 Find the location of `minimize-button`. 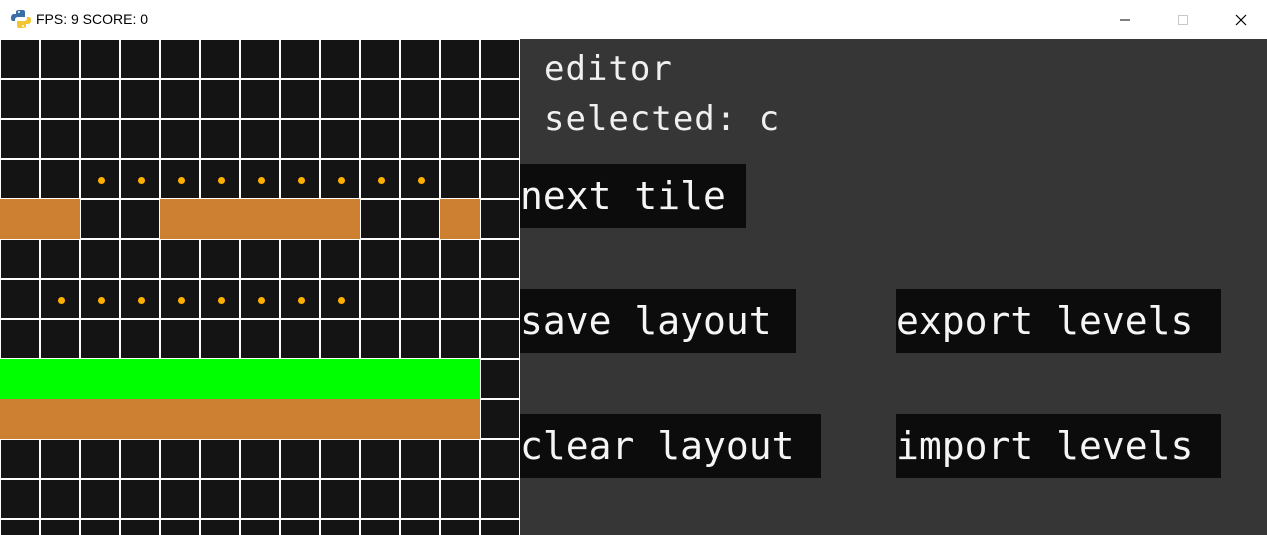

minimize-button is located at coordinates (1125, 19).